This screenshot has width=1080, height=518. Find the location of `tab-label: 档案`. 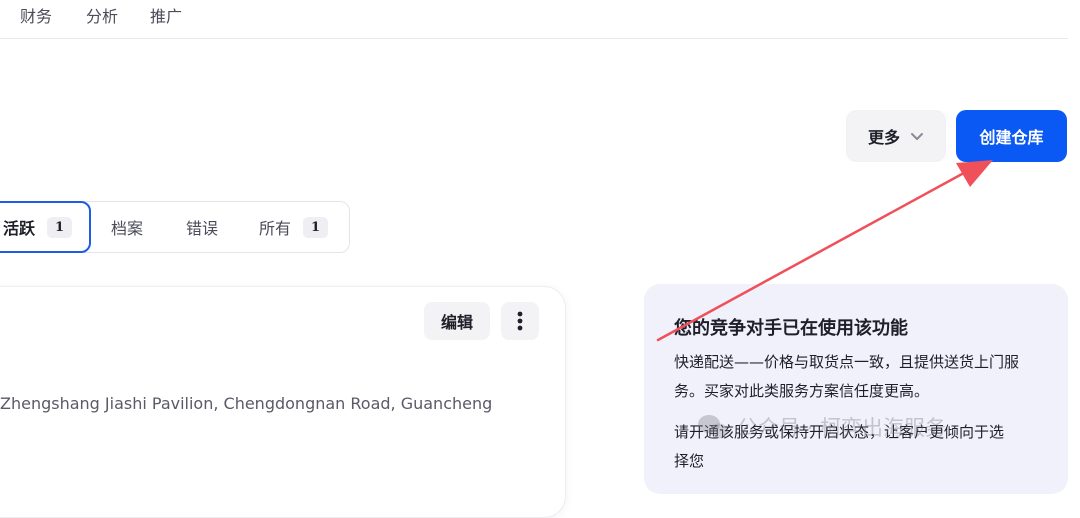

tab-label: 档案 is located at coordinates (127, 228).